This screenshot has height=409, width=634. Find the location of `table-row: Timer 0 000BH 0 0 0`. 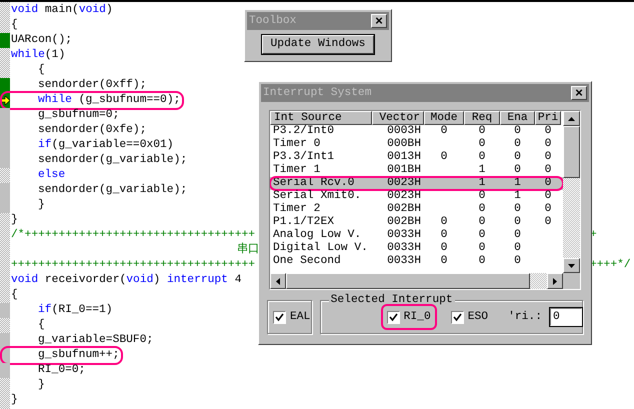

table-row: Timer 0 000BH 0 0 0 is located at coordinates (416, 144).